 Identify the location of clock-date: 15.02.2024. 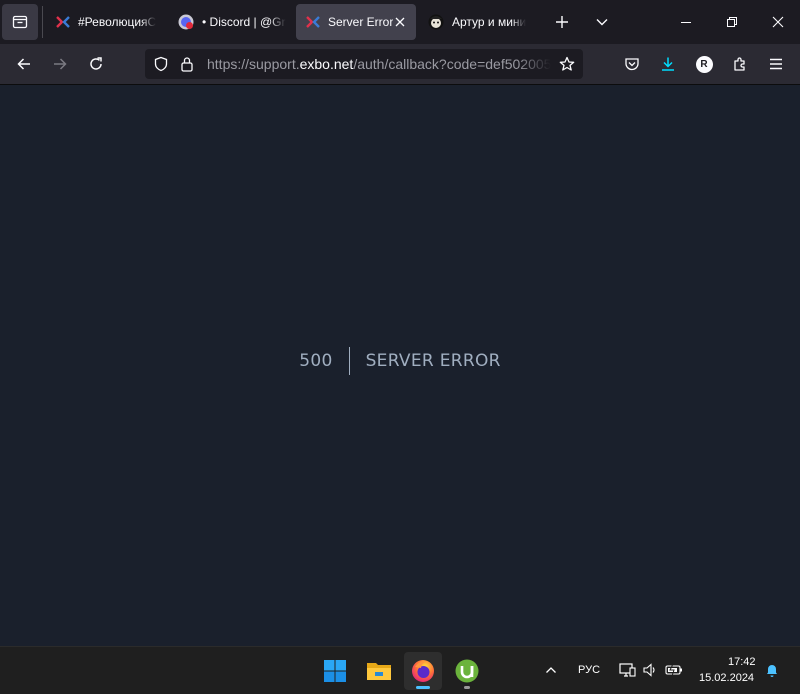
(726, 678).